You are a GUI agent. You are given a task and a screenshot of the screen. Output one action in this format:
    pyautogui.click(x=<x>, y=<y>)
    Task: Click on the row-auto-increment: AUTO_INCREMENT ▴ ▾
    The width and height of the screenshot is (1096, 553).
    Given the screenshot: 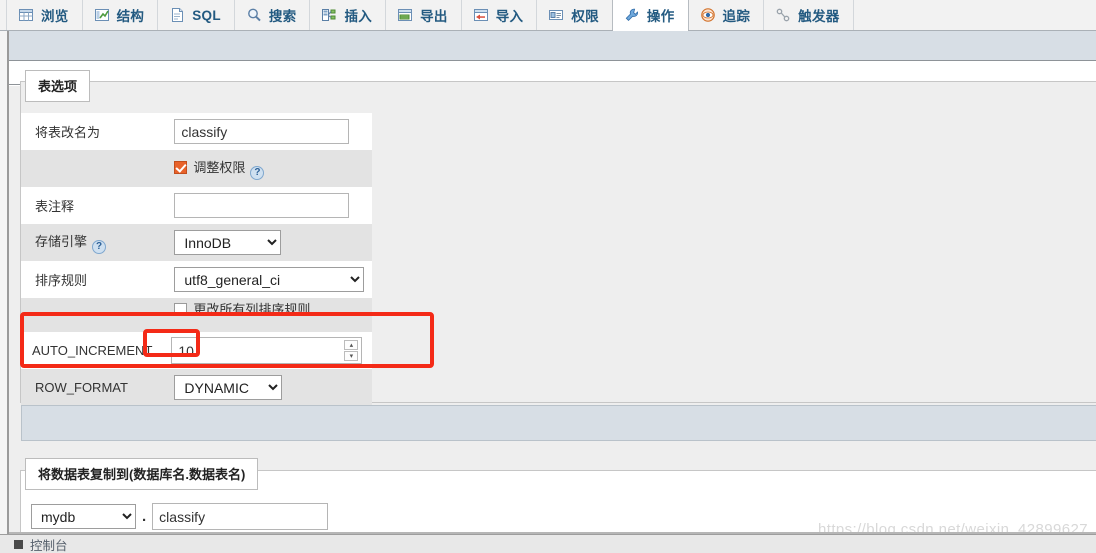 What is the action you would take?
    pyautogui.click(x=197, y=350)
    